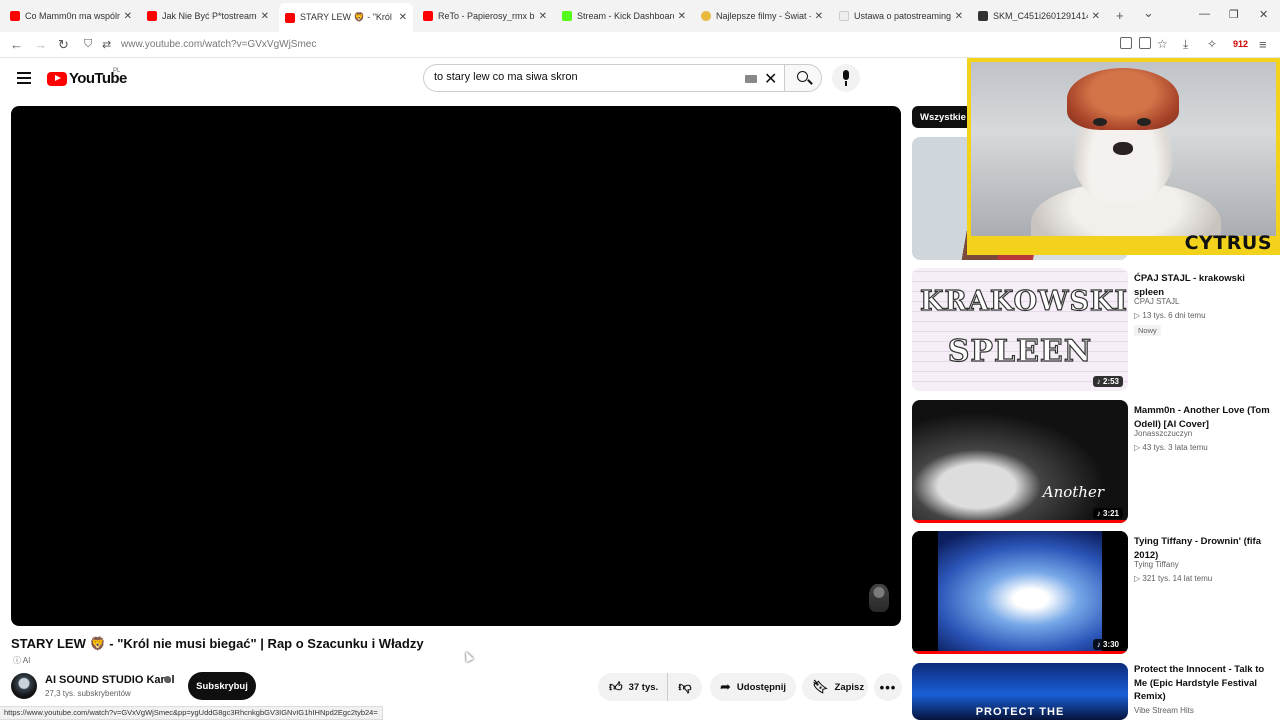 This screenshot has height=720, width=1280. What do you see at coordinates (879, 598) in the screenshot?
I see `channel-watermark-icon` at bounding box center [879, 598].